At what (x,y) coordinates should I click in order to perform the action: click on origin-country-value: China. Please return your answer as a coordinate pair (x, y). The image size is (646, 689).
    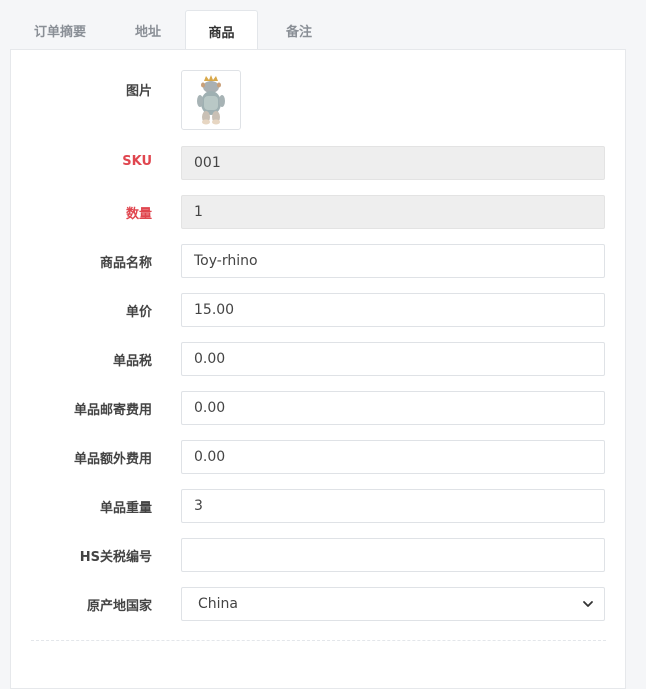
    Looking at the image, I should click on (218, 604).